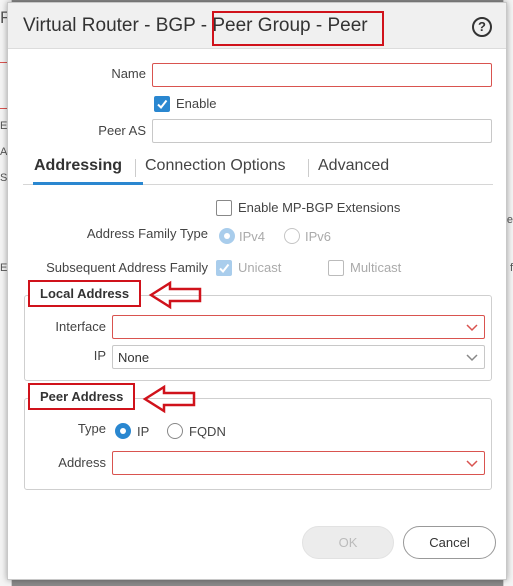 The width and height of the screenshot is (513, 586). Describe the element at coordinates (376, 267) in the screenshot. I see `safi-multicast-label: Multicast` at that location.